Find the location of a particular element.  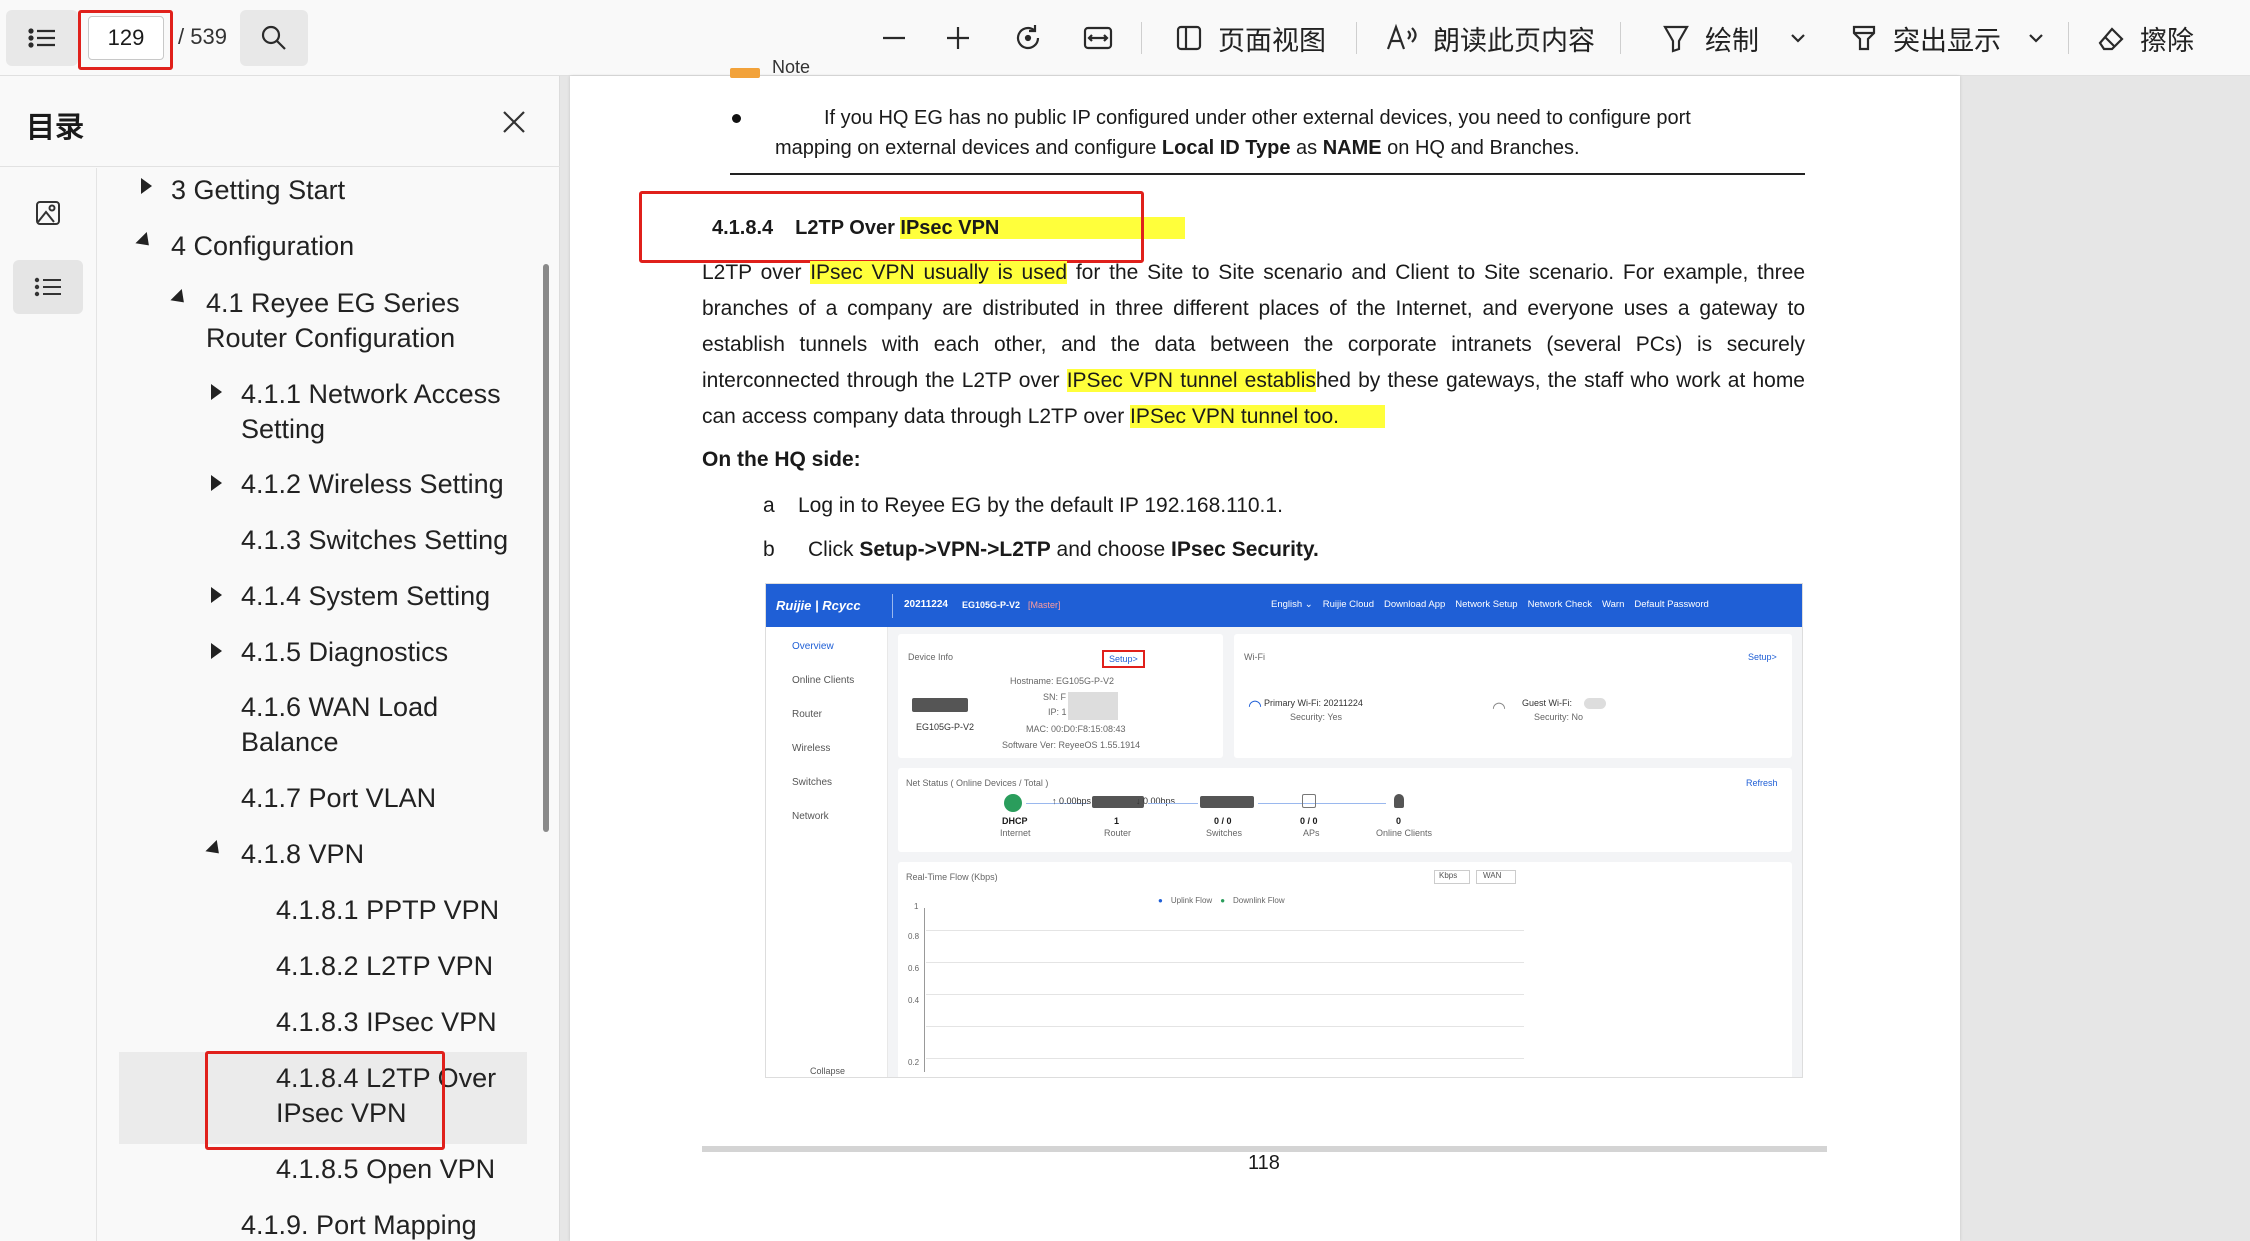

embed-wifi-setup: Setup> is located at coordinates (1762, 657).